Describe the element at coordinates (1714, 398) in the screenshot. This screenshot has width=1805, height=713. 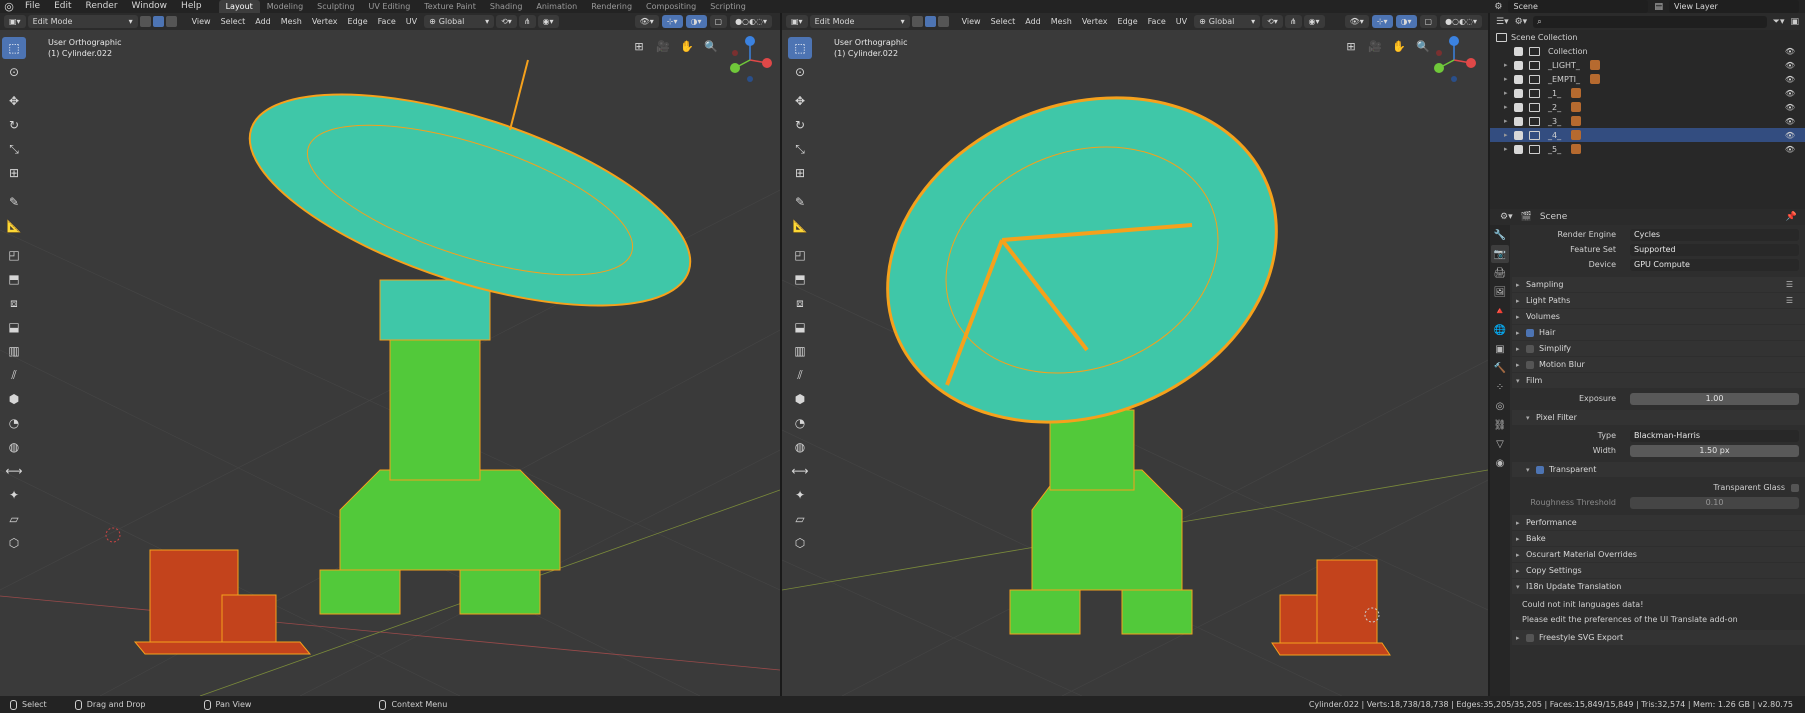
I see `exposure-field: 1.00` at that location.